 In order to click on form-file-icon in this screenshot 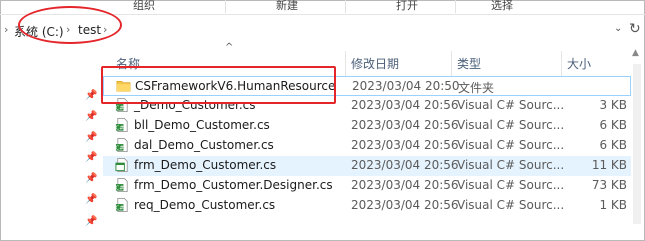, I will do `click(121, 165)`.